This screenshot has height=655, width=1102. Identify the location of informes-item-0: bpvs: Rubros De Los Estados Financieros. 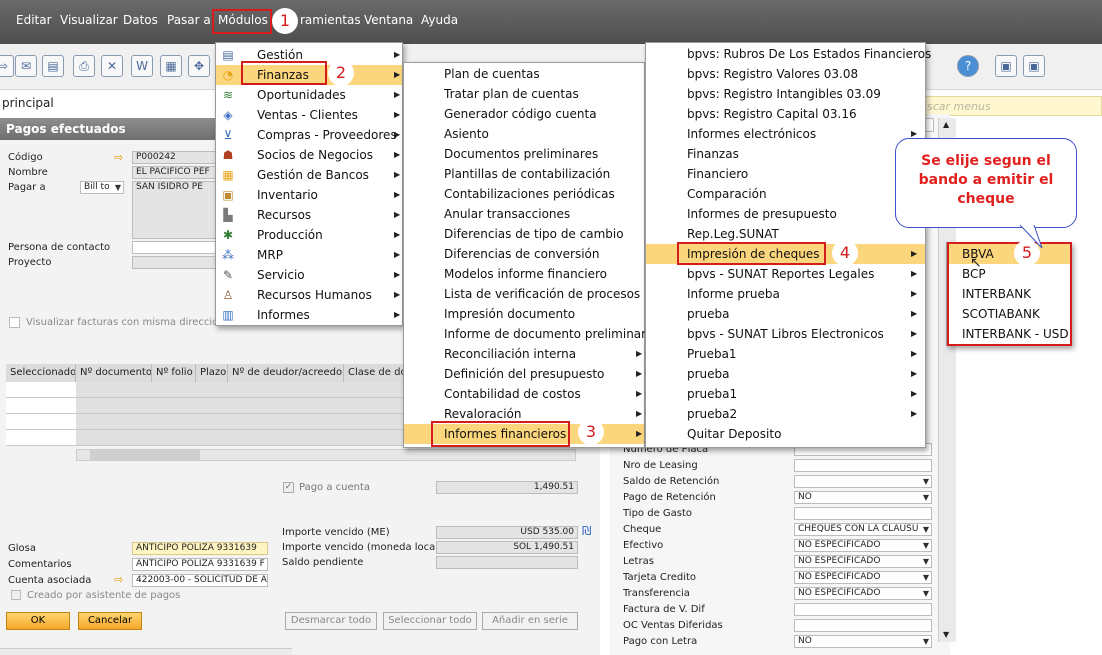
(788, 54).